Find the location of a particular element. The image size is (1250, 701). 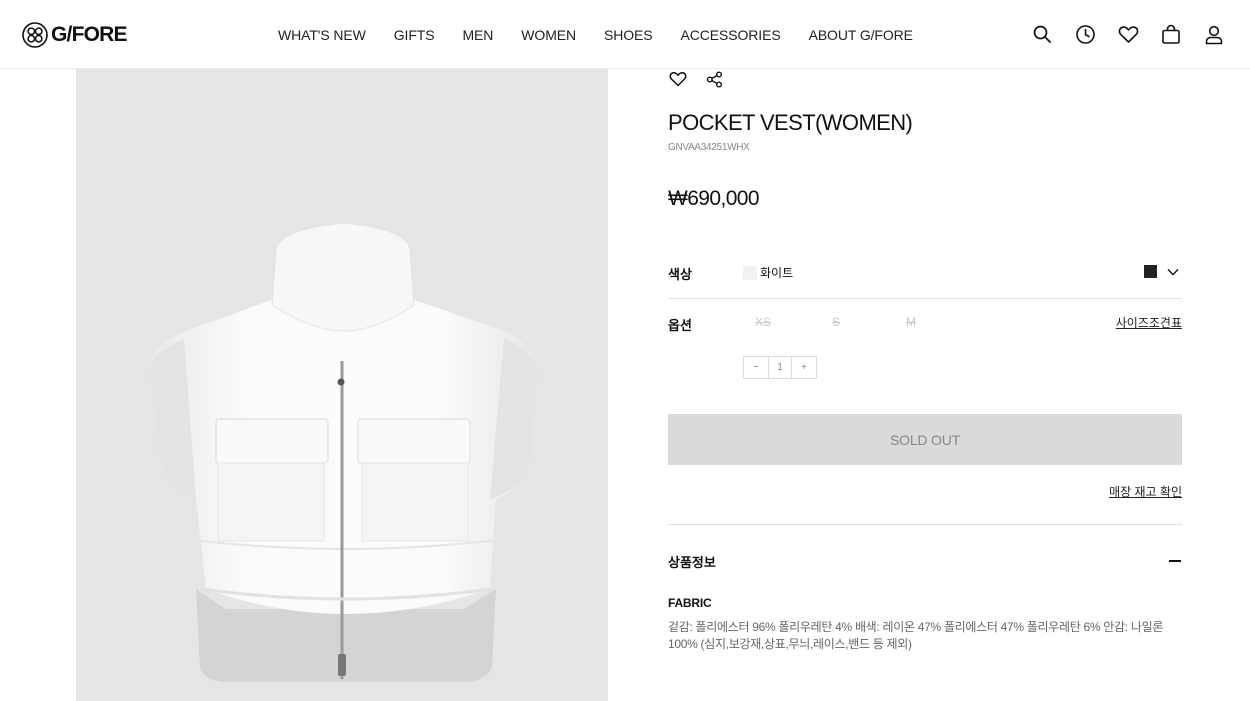

product-title: POCKET VEST(WOMEN) is located at coordinates (790, 122).